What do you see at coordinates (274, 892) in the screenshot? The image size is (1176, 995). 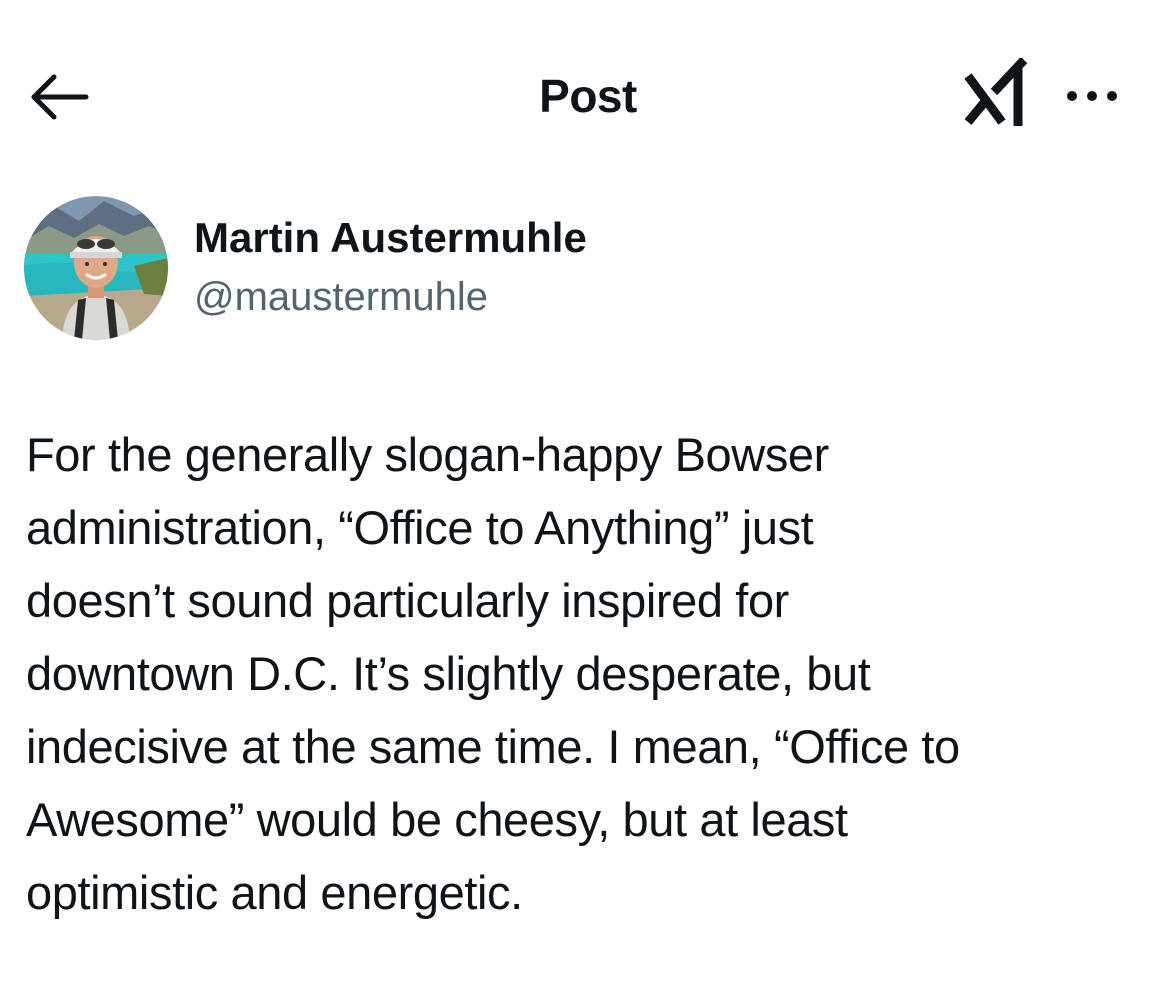 I see `post-text-line: optimistic and energetic.` at bounding box center [274, 892].